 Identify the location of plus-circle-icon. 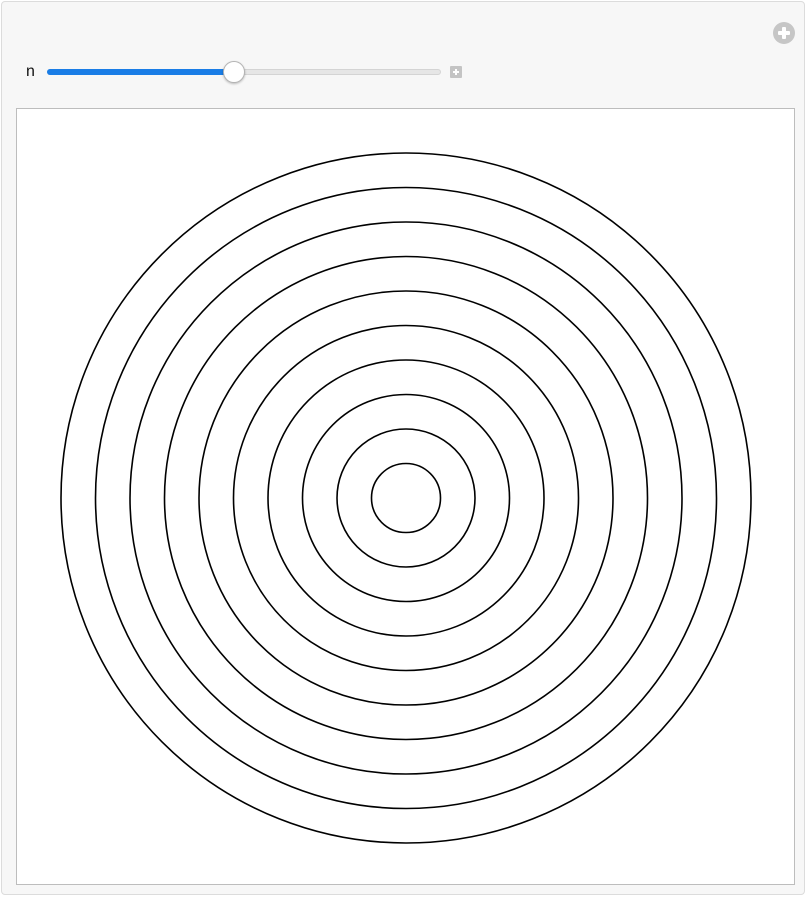
(784, 33).